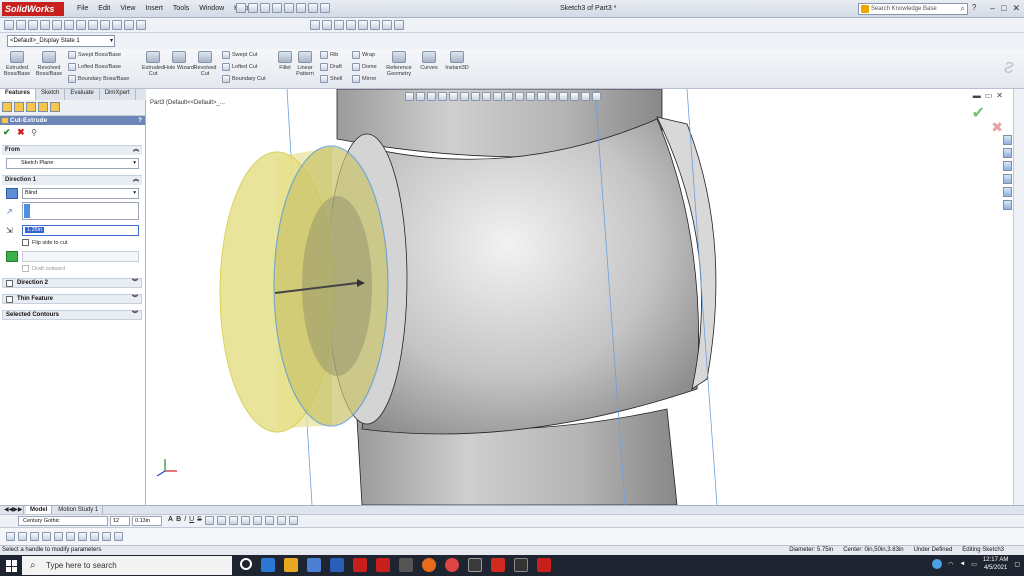  I want to click on reference-geometry-button: Reference Geometry, so click(399, 64).